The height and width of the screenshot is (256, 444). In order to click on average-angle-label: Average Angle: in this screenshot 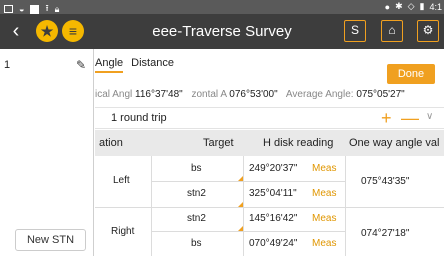, I will do `click(319, 94)`.